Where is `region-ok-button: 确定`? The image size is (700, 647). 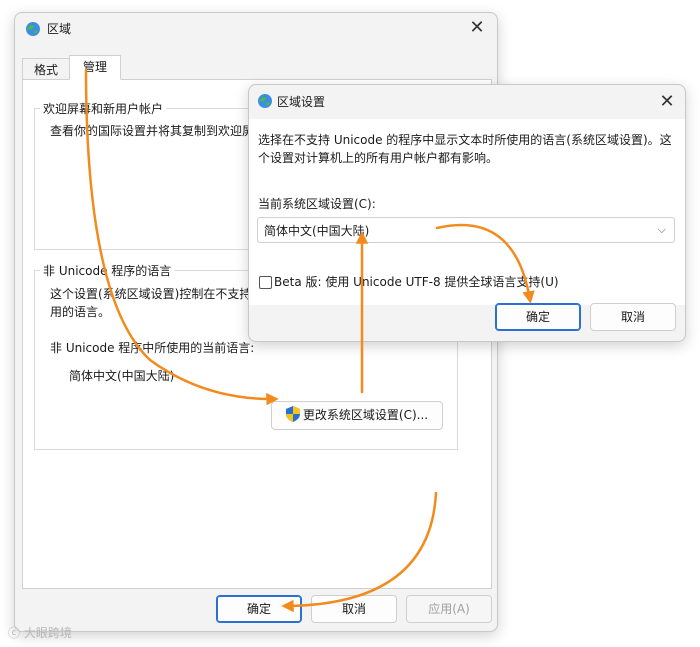 region-ok-button: 确定 is located at coordinates (259, 609).